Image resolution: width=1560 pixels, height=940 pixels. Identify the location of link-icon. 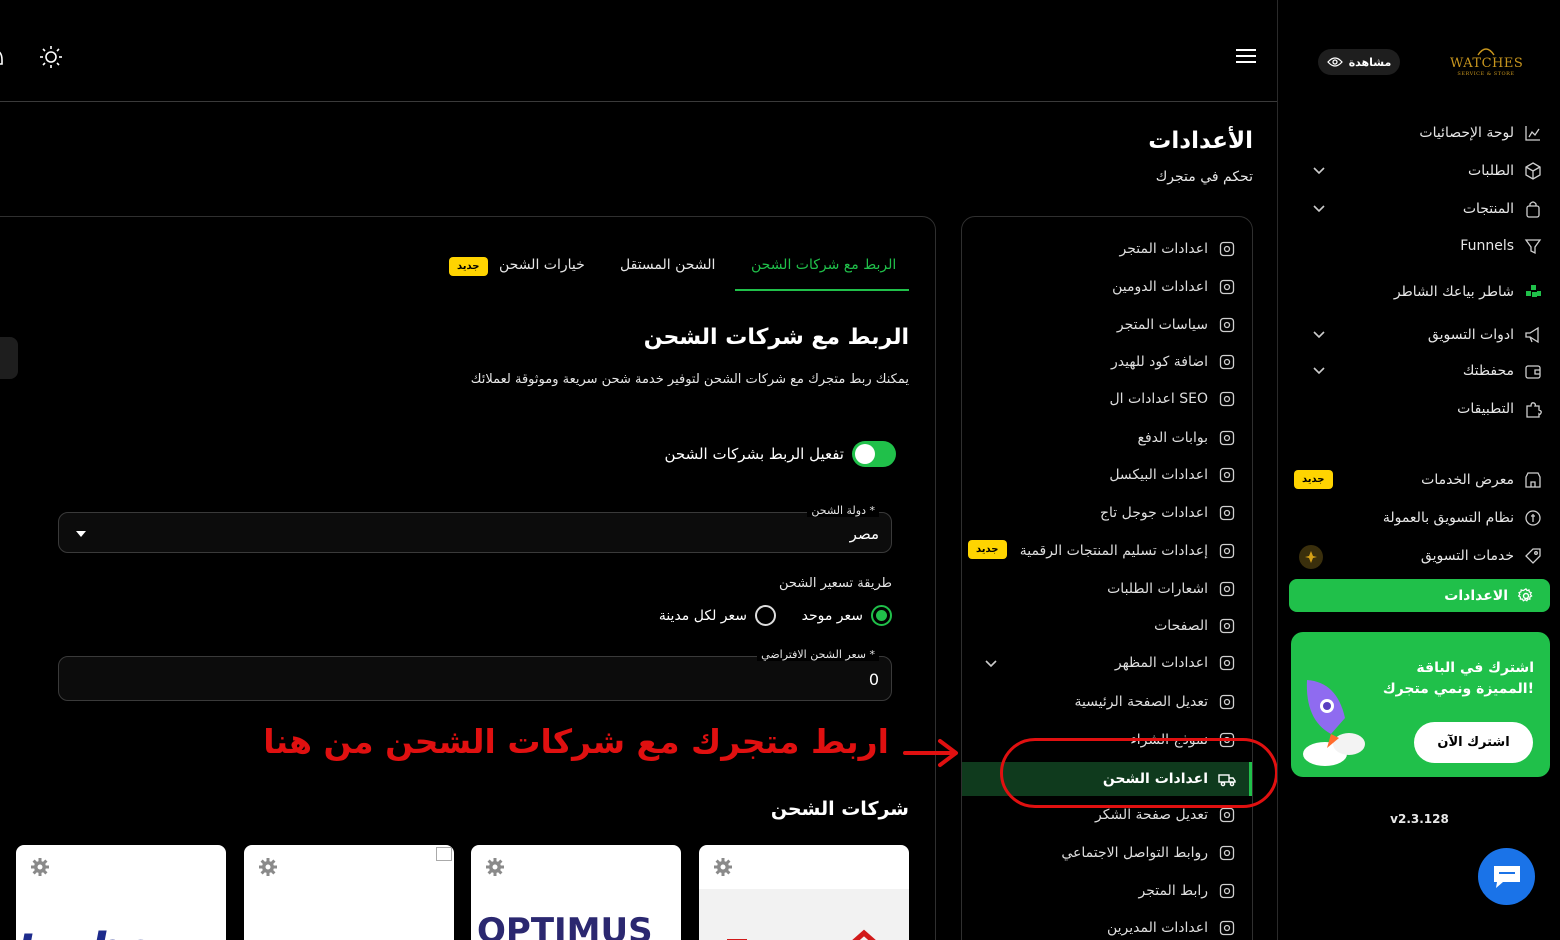
(1227, 891).